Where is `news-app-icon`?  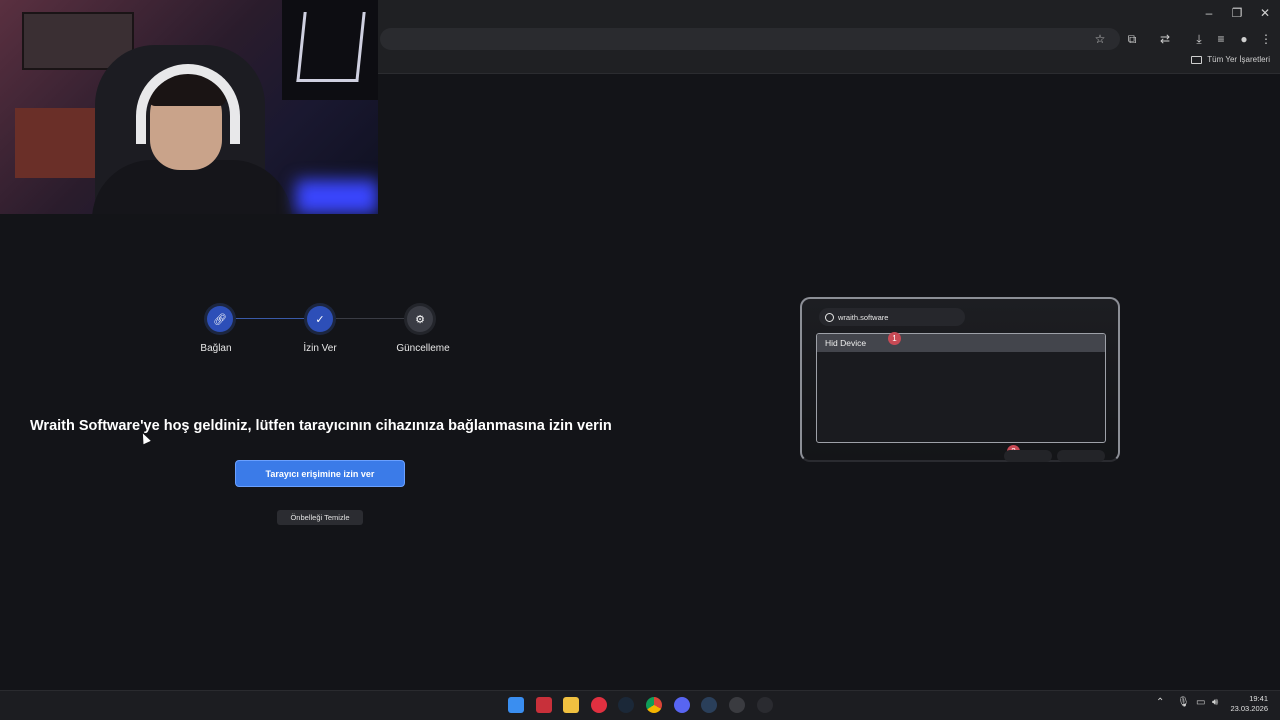
news-app-icon is located at coordinates (544, 705).